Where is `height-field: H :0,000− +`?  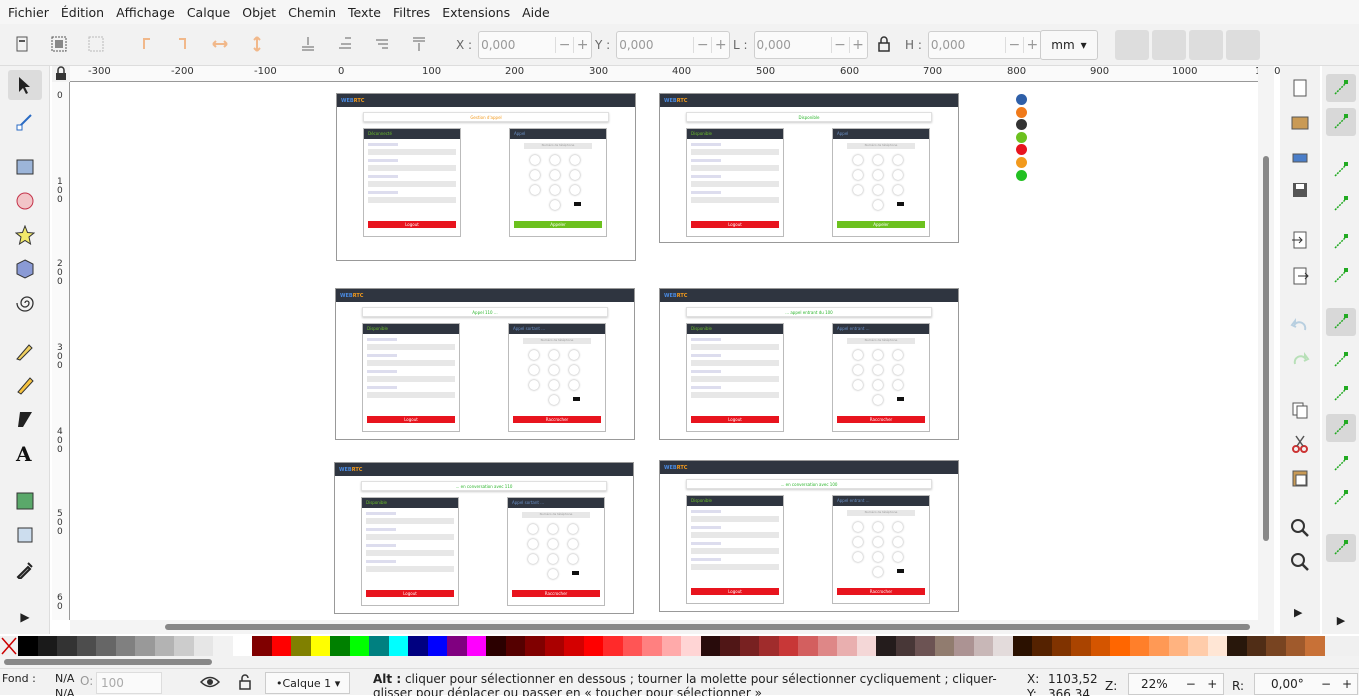 height-field: H :0,000− + is located at coordinates (973, 45).